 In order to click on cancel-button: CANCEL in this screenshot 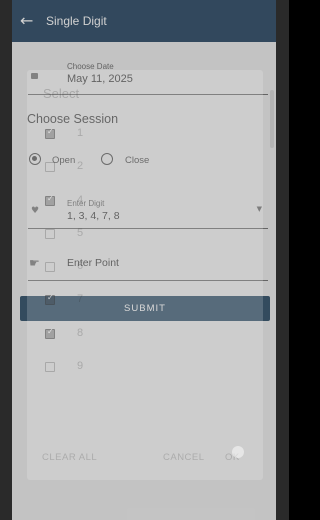, I will do `click(184, 457)`.